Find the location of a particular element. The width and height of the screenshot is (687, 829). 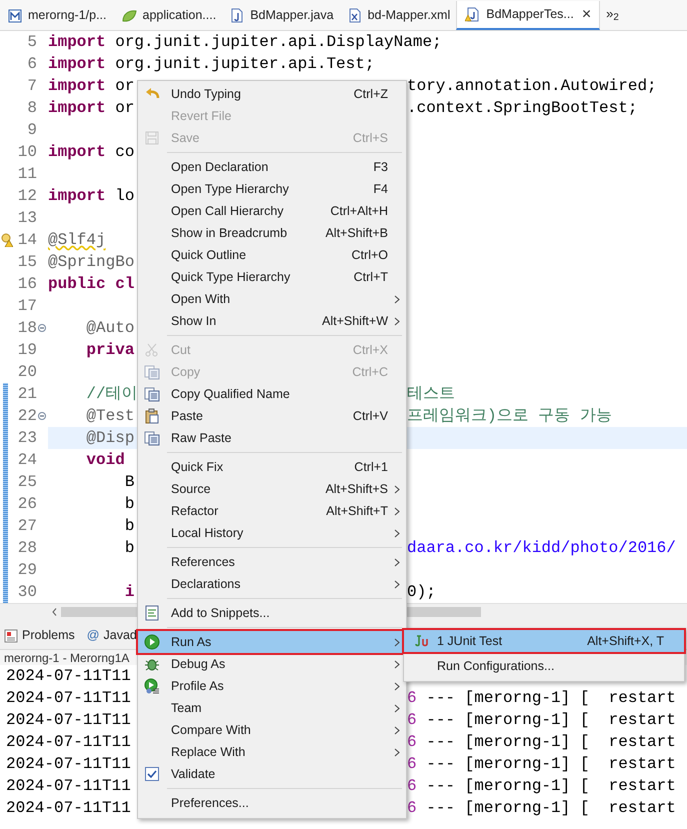

line-number: 10 is located at coordinates (27, 152).